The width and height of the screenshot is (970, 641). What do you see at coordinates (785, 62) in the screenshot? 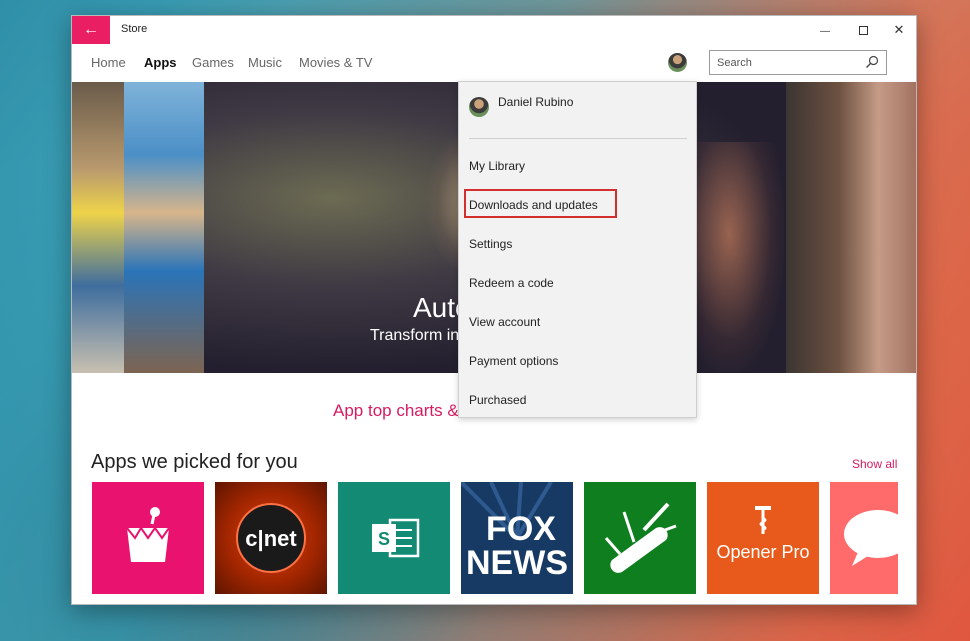
I see `search-input` at bounding box center [785, 62].